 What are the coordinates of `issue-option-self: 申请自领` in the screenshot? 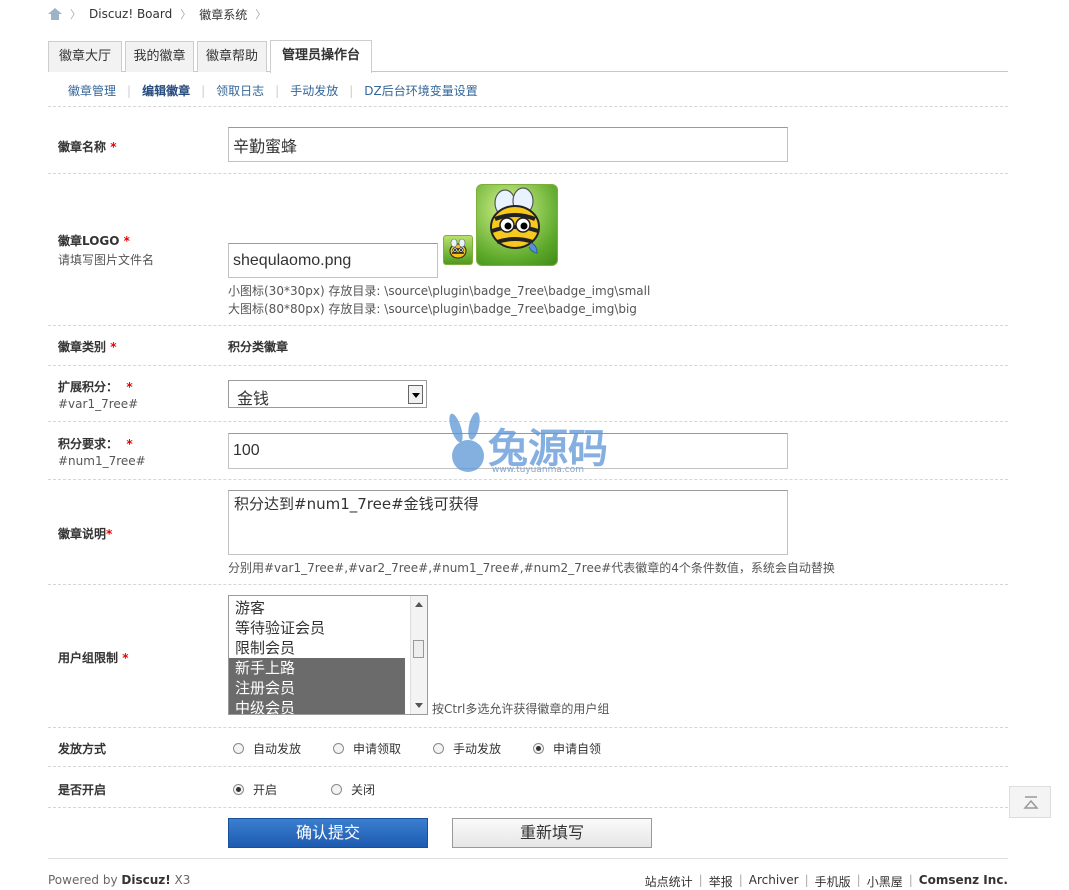 It's located at (567, 748).